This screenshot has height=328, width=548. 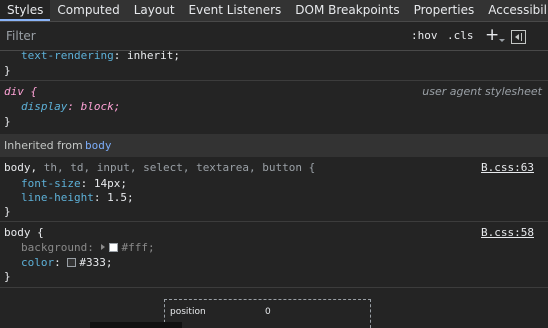 I want to click on tab-event-listeners: Event Listeners, so click(x=235, y=10).